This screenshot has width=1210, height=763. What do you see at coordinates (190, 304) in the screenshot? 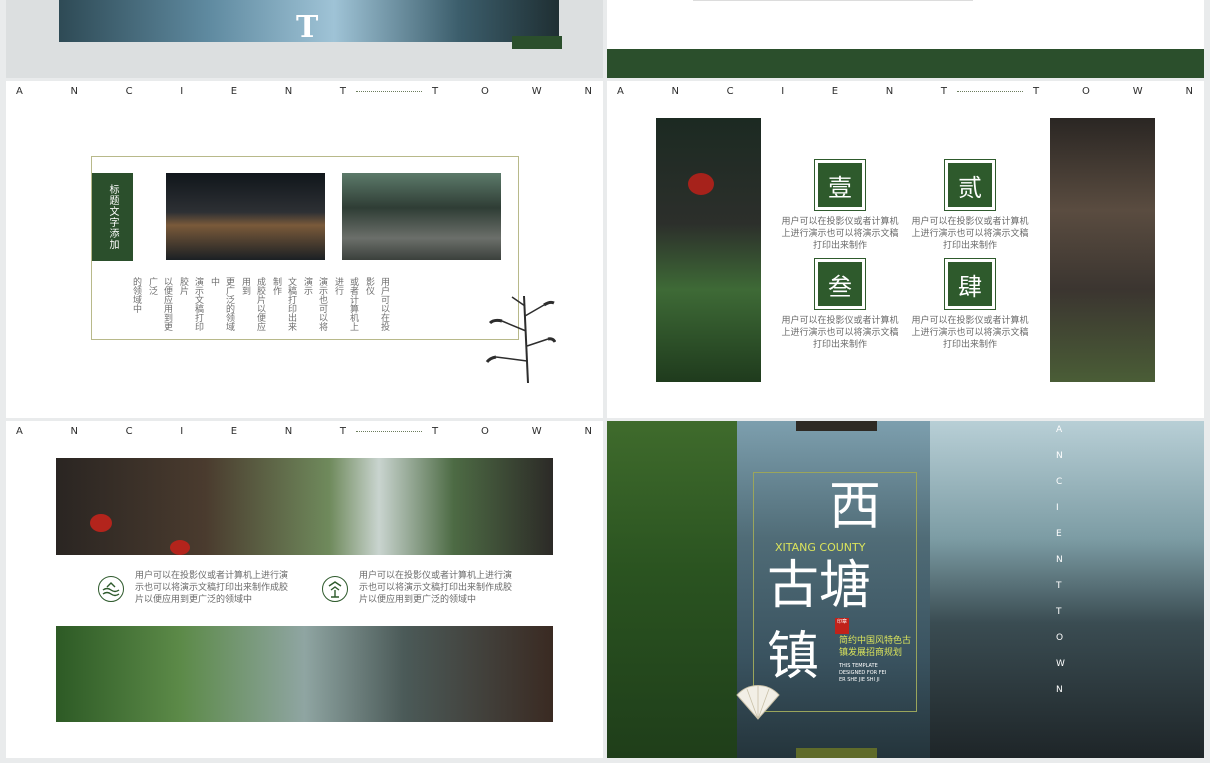
I see `paragraph-column: 演示文稿打印胶片` at bounding box center [190, 304].